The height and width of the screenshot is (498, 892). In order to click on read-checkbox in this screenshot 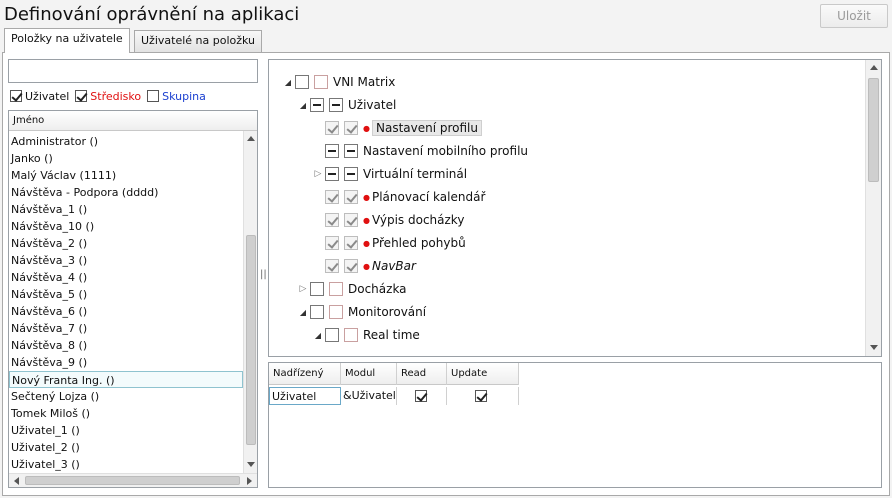, I will do `click(421, 396)`.